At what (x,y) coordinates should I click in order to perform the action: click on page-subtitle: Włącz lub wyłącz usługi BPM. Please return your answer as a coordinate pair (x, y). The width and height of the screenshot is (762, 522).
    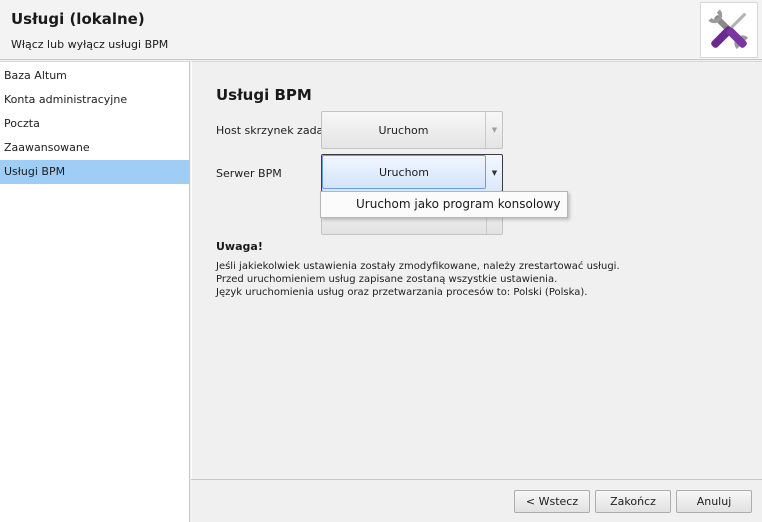
    Looking at the image, I should click on (90, 44).